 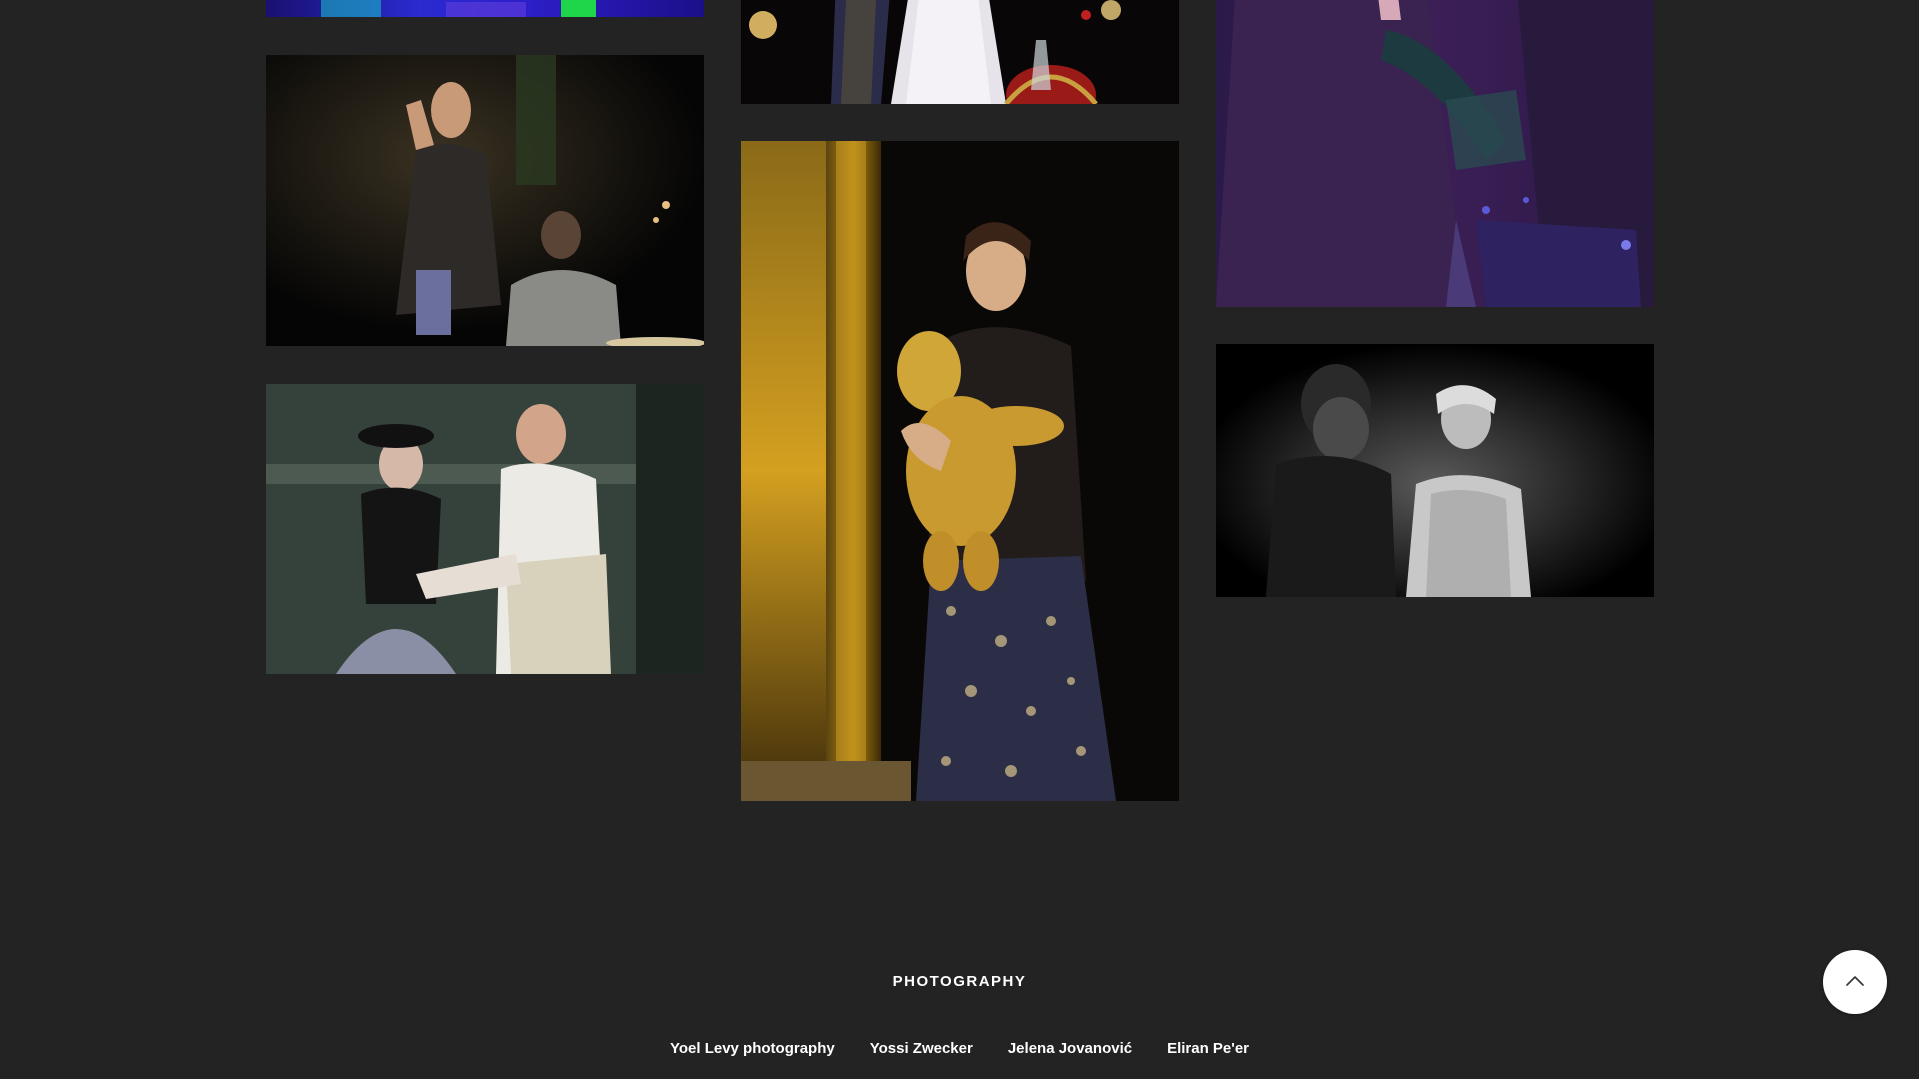 What do you see at coordinates (752, 1048) in the screenshot?
I see `credit-link-yoel-levy: Yoel Levy photography` at bounding box center [752, 1048].